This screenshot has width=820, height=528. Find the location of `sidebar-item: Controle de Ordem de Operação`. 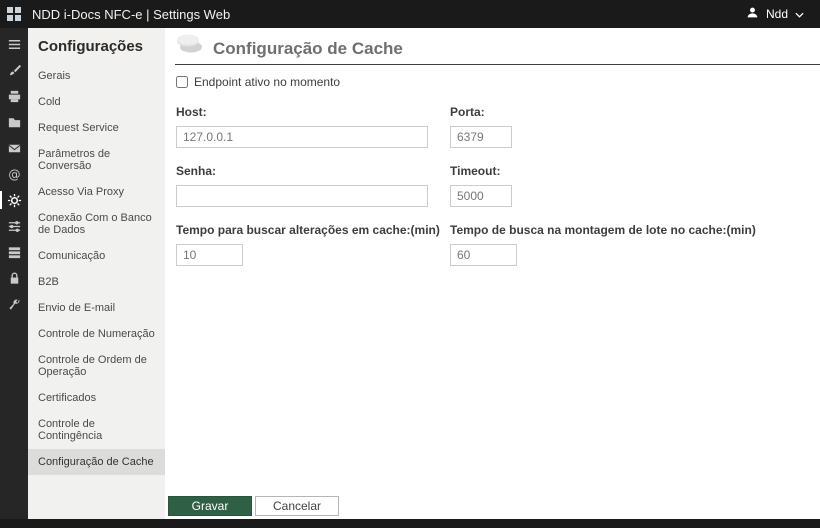

sidebar-item: Controle de Ordem de Operação is located at coordinates (96, 366).